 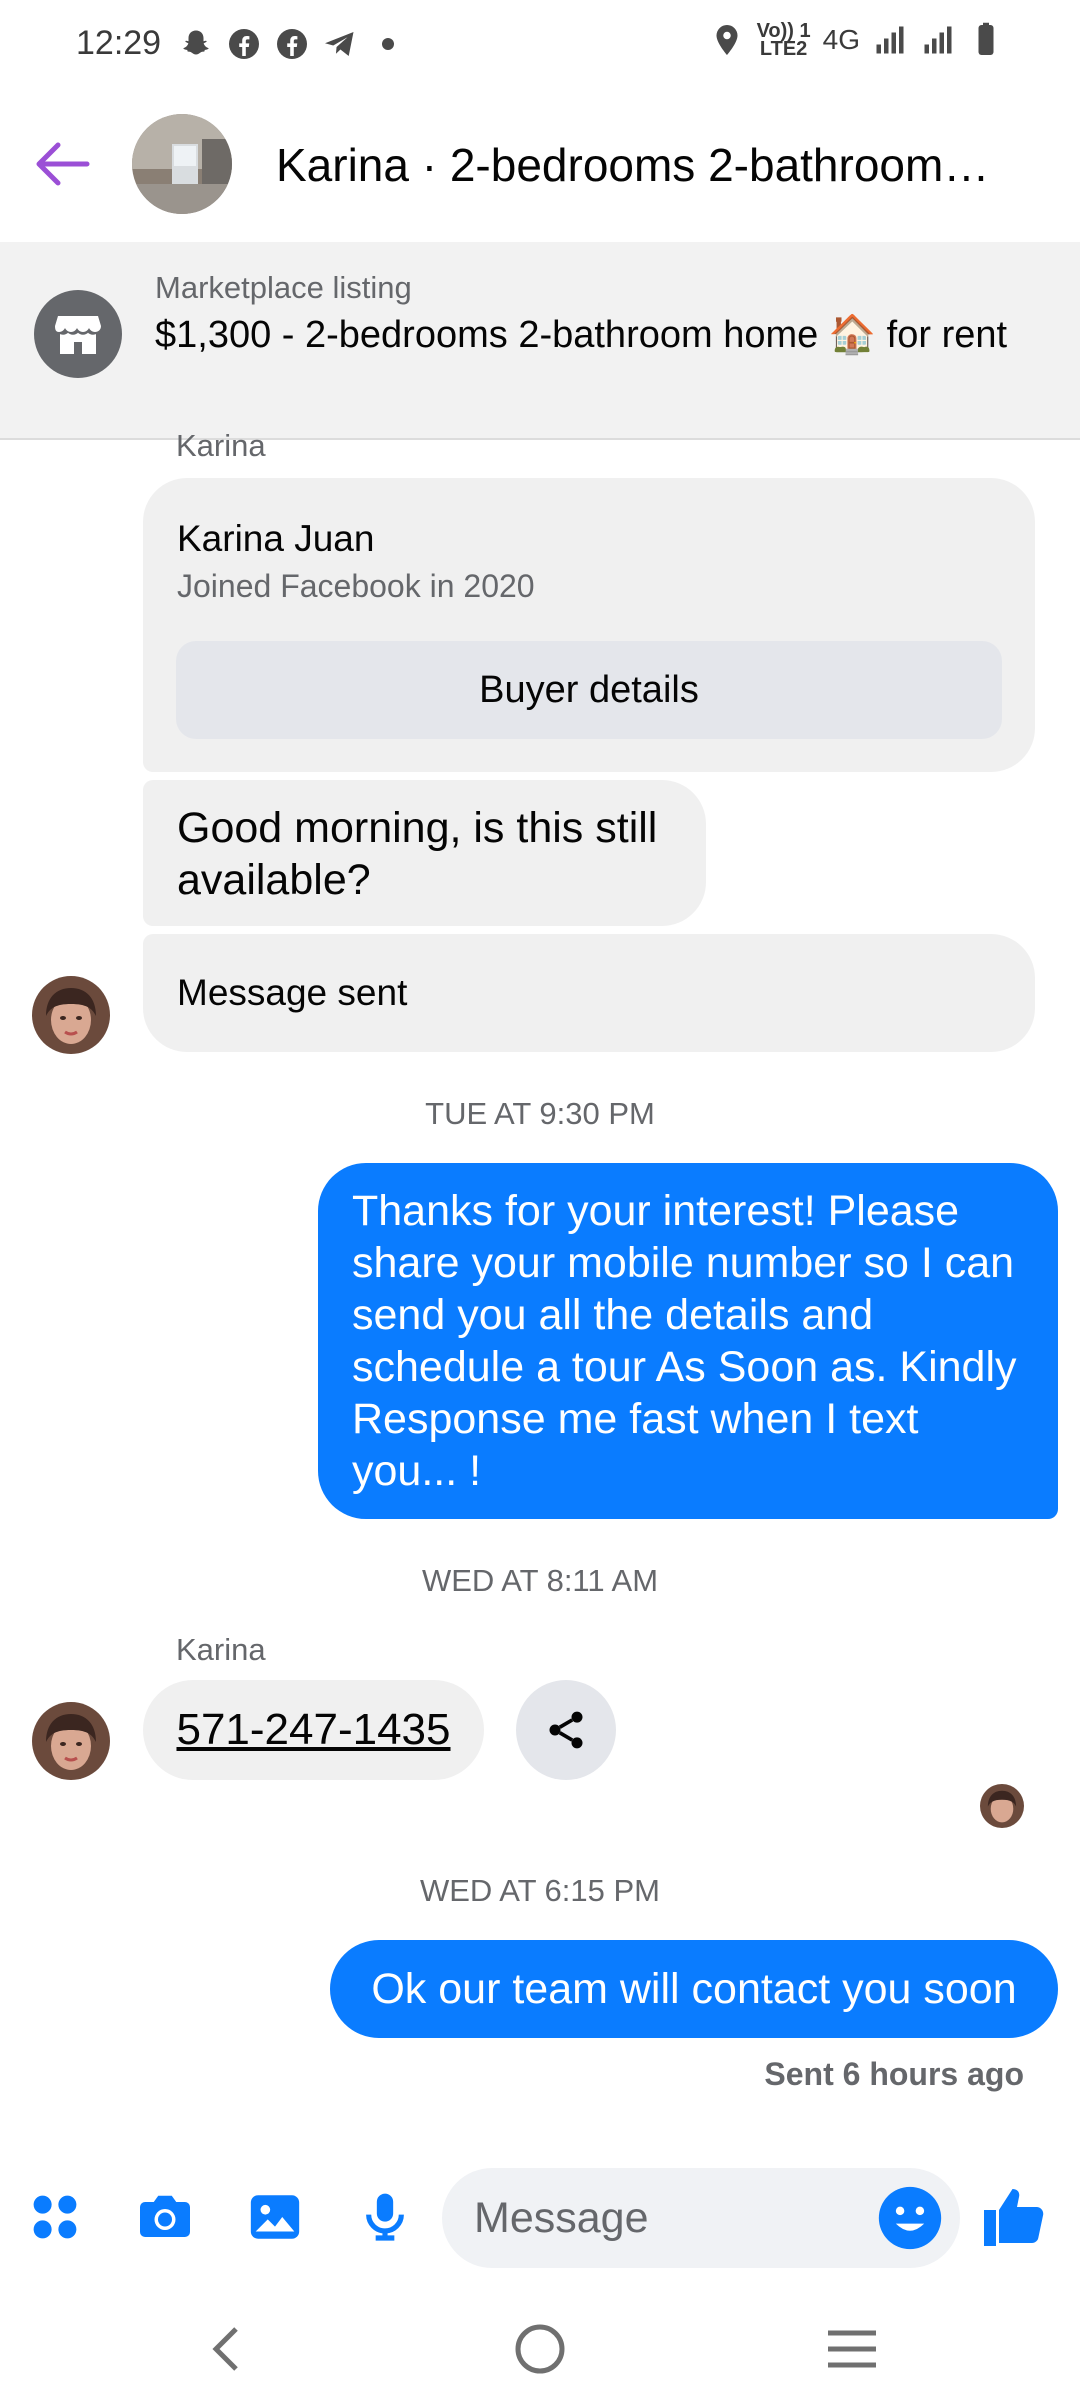 I want to click on incoming-message: Good morning, is this still available?, so click(x=424, y=853).